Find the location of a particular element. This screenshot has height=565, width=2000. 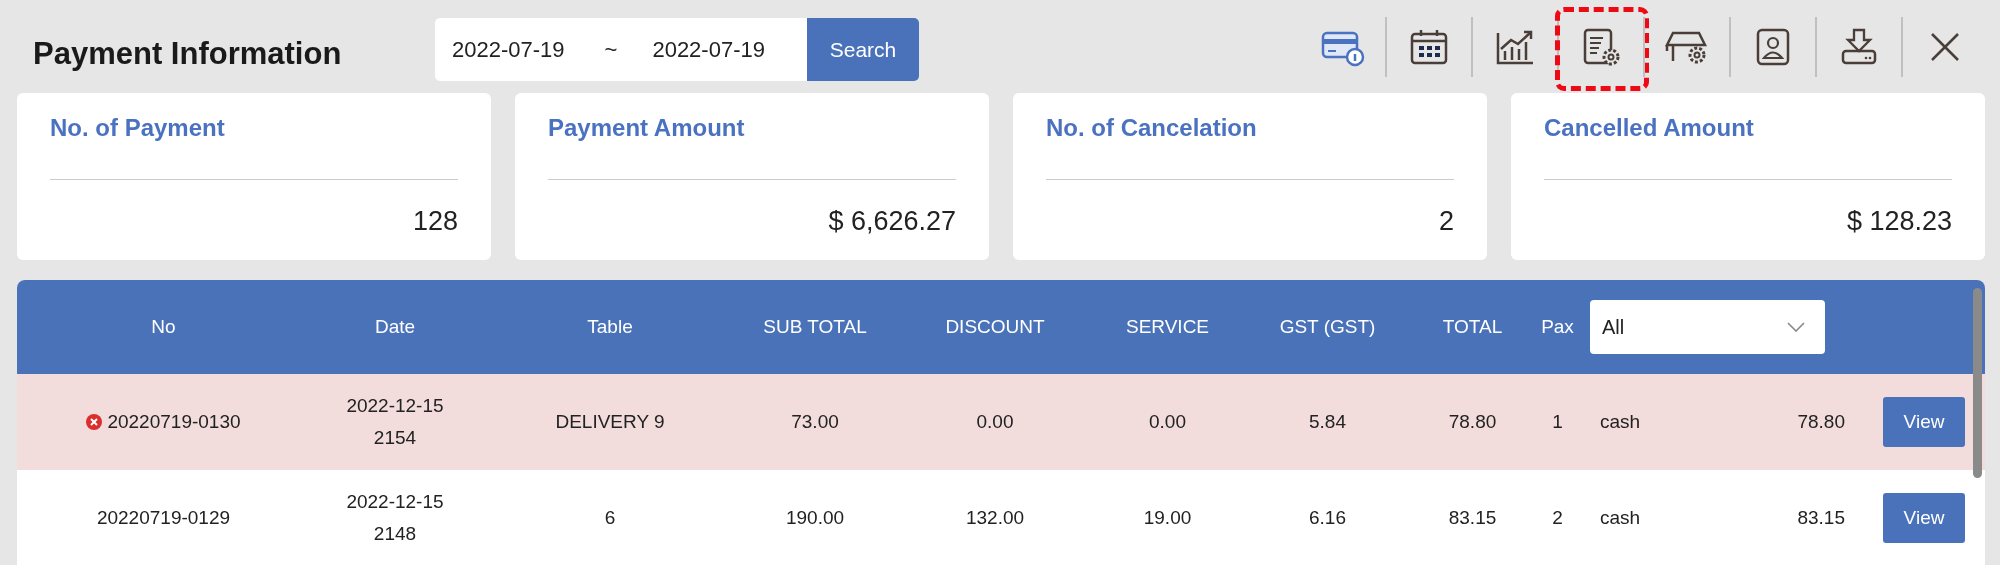

document-tool-button is located at coordinates (1601, 46).